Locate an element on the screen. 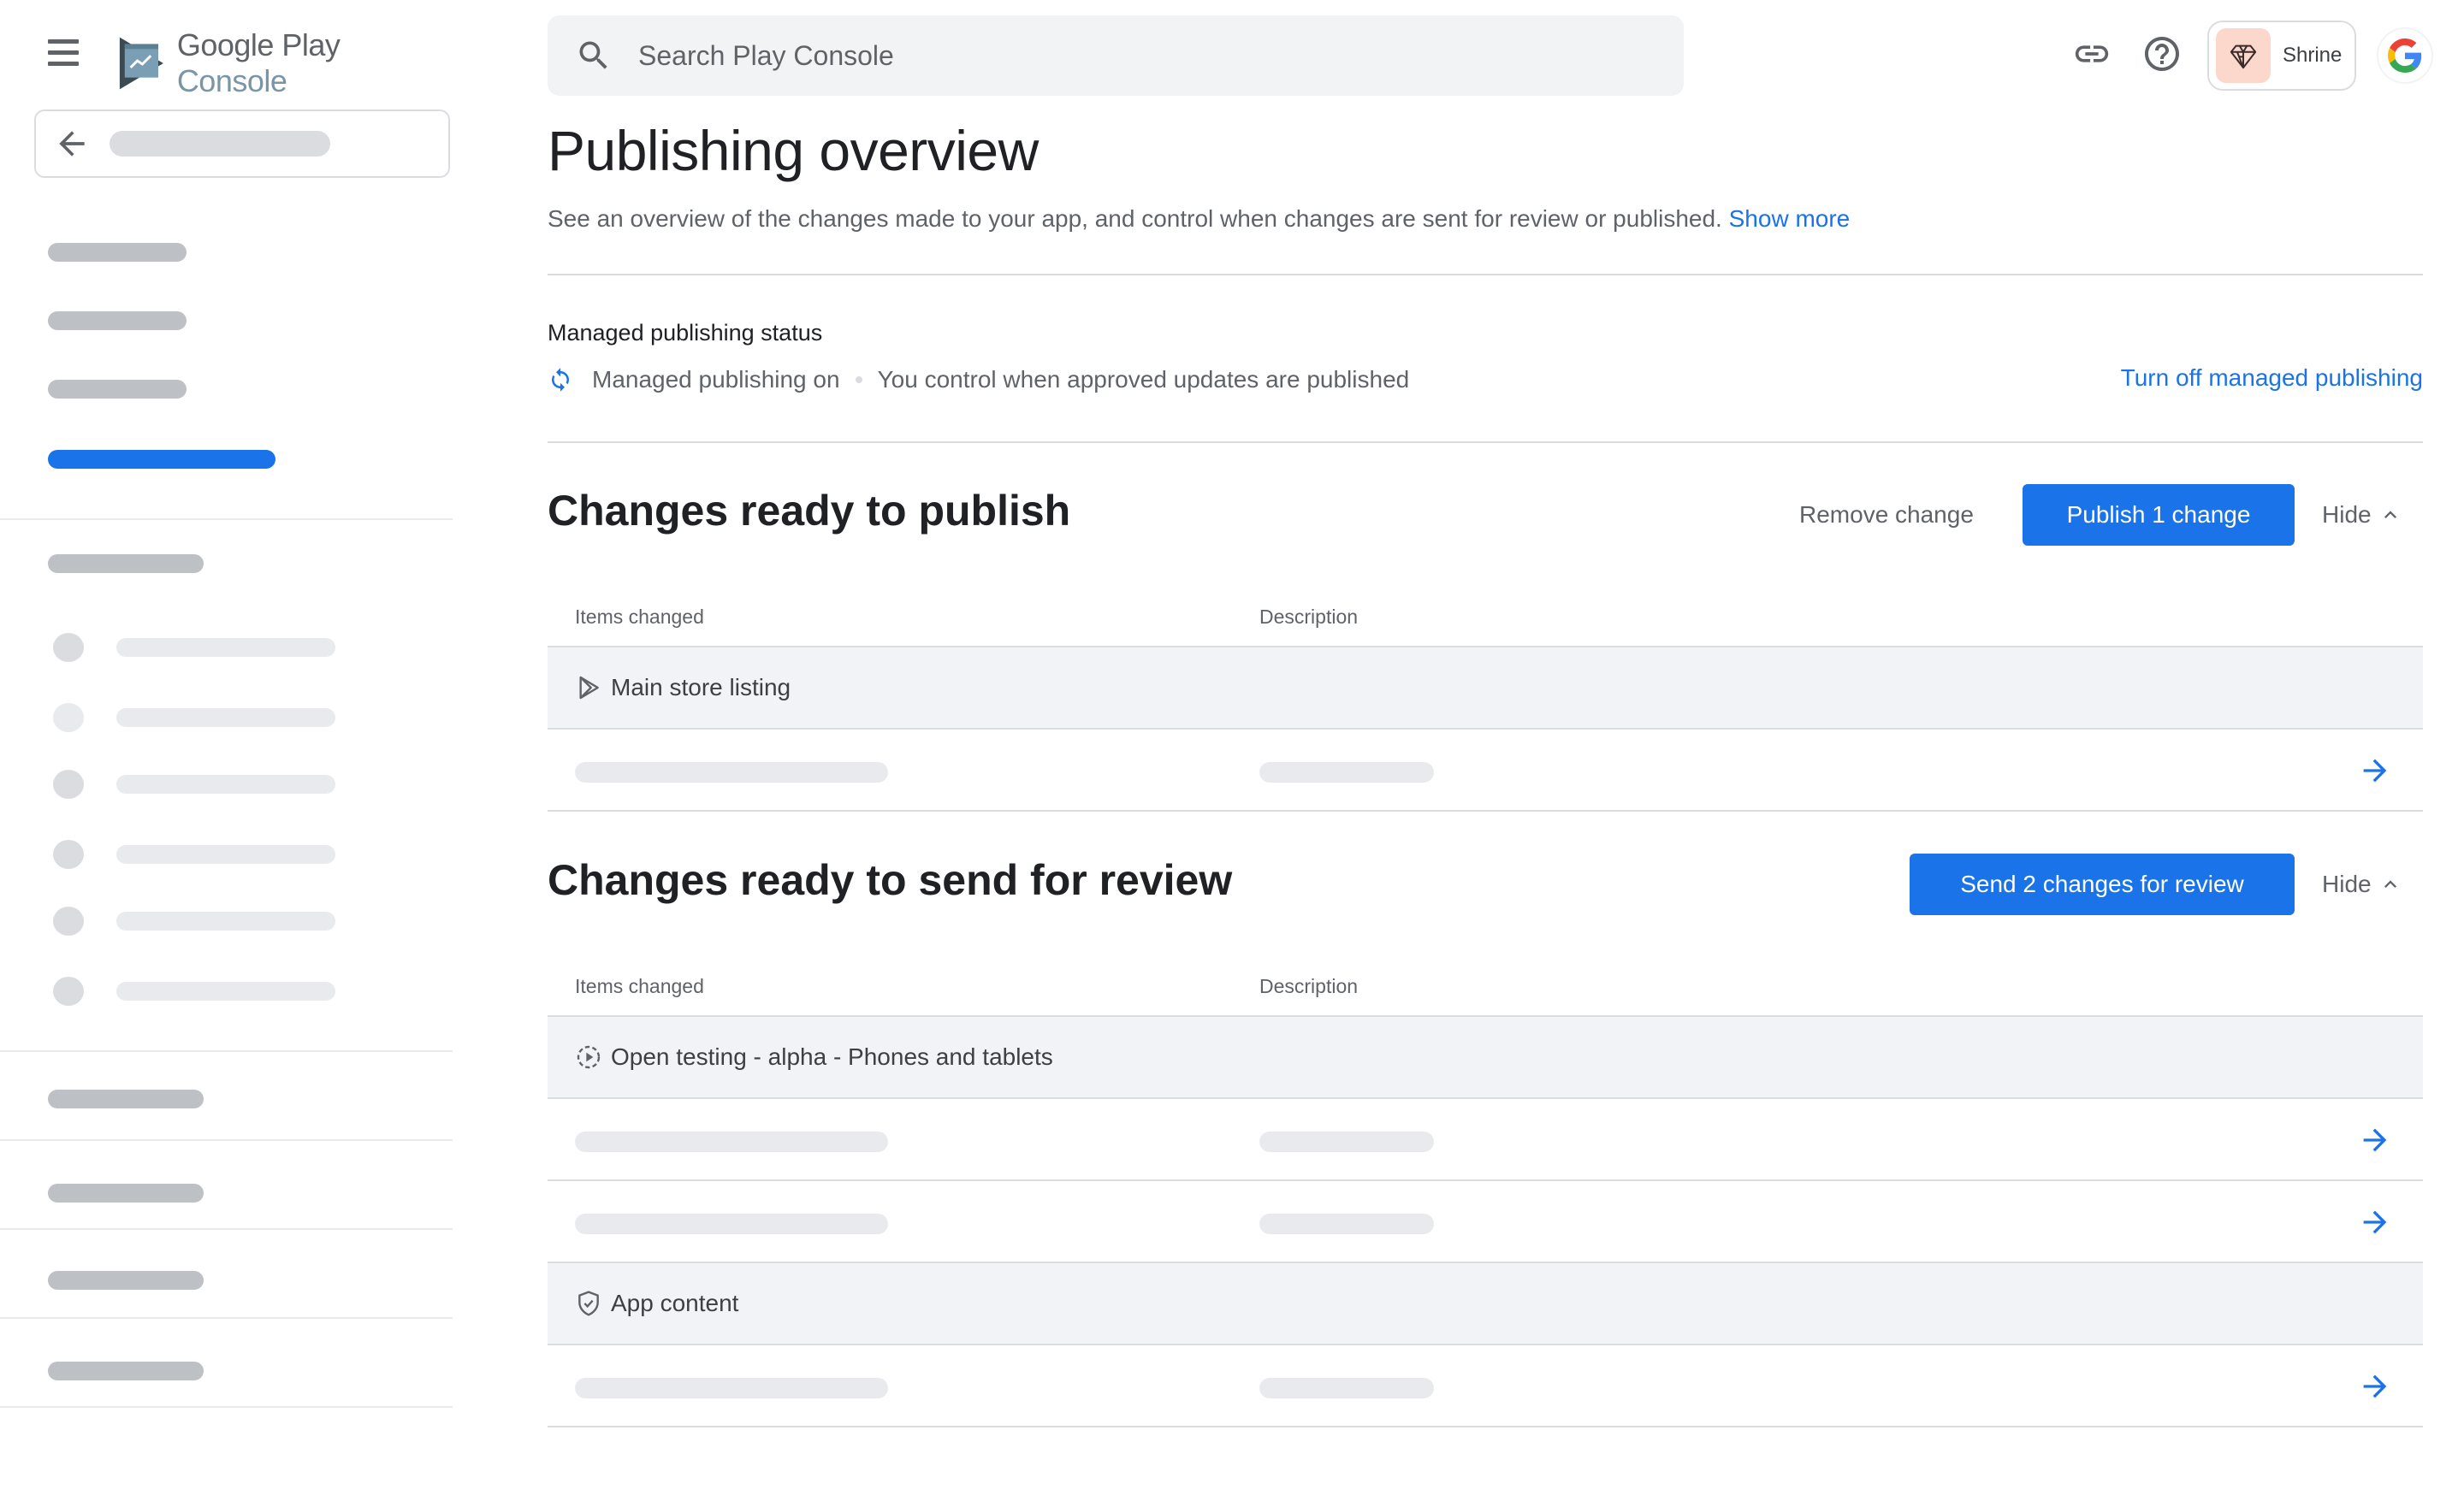 Image resolution: width=2464 pixels, height=1507 pixels. app-picker is located at coordinates (242, 143).